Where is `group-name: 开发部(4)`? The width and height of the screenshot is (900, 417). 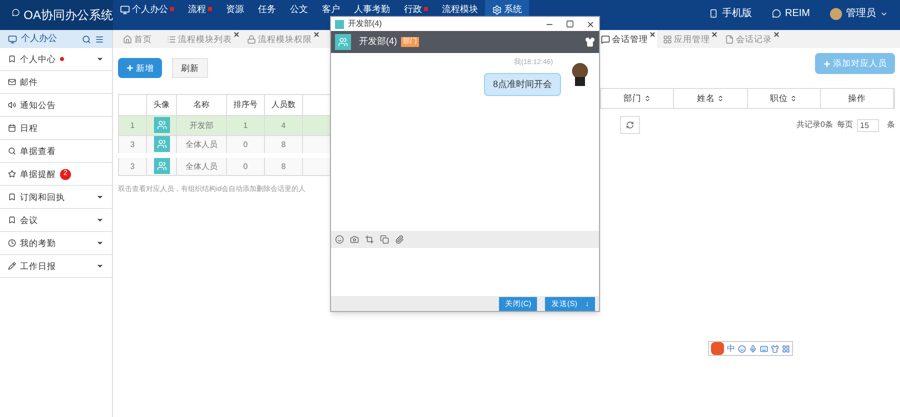 group-name: 开发部(4) is located at coordinates (378, 41).